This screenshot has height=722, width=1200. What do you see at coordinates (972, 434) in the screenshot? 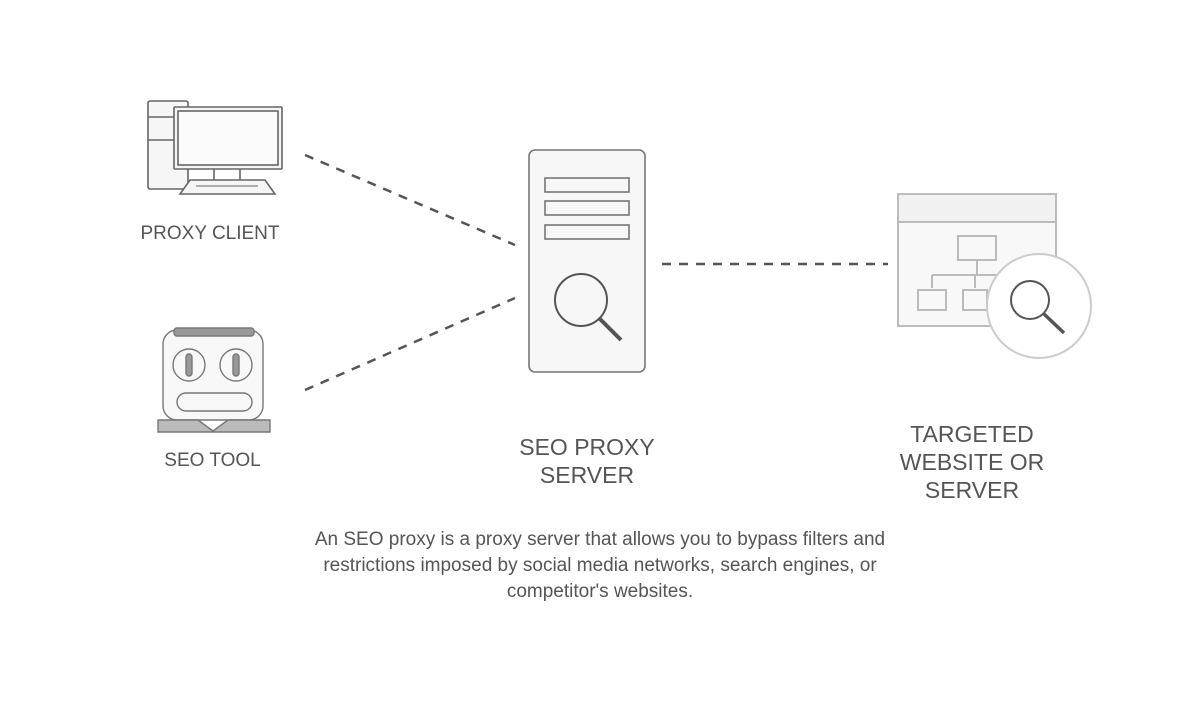
I see `label-line: TARGETED` at bounding box center [972, 434].